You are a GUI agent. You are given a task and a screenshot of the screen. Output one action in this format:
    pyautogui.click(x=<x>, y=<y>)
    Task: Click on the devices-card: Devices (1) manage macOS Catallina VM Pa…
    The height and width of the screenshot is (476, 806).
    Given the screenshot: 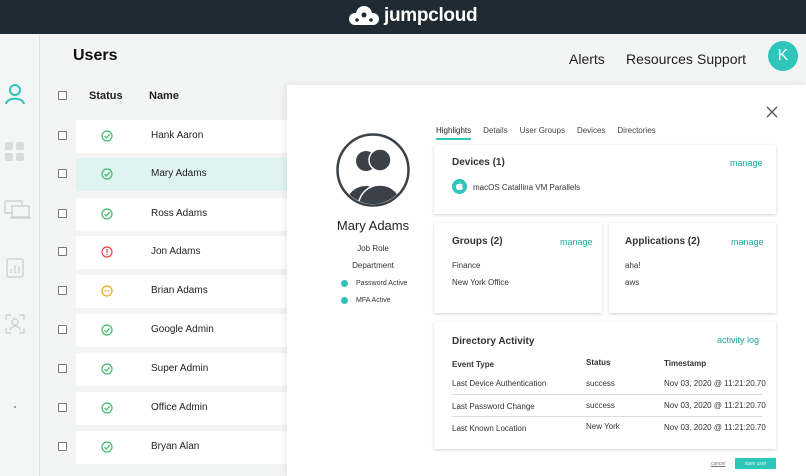 What is the action you would take?
    pyautogui.click(x=605, y=179)
    